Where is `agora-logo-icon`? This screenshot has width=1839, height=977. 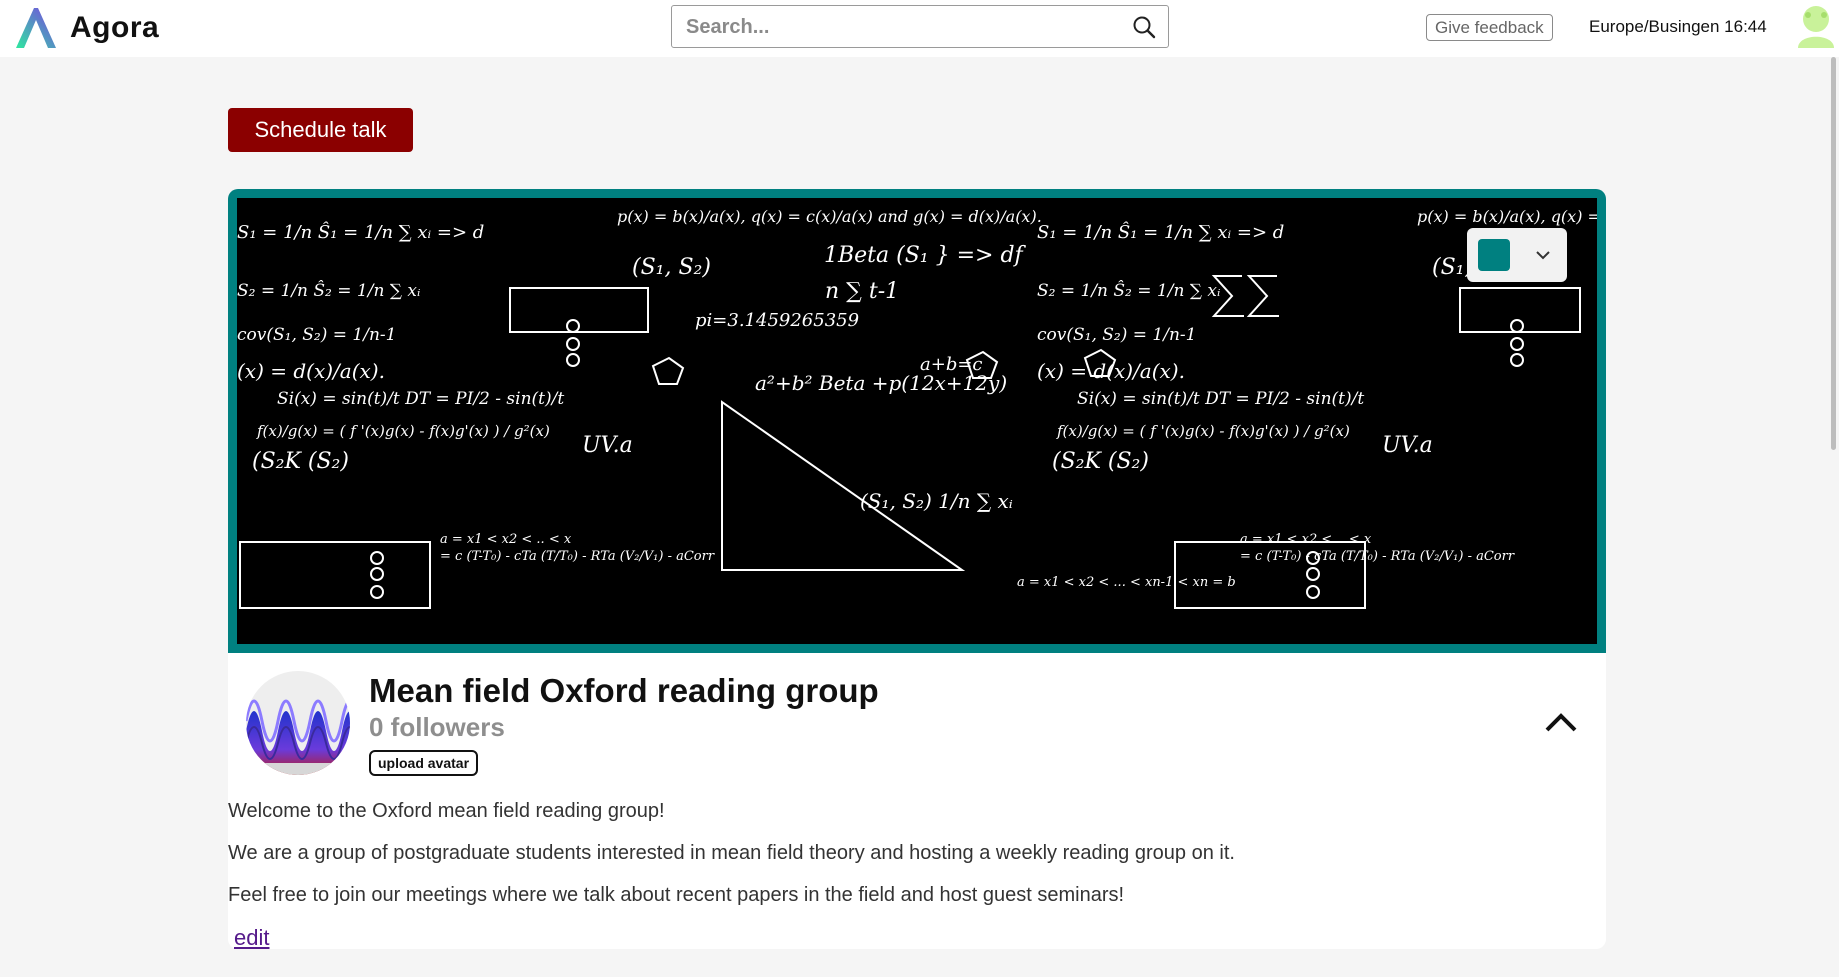
agora-logo-icon is located at coordinates (36, 28).